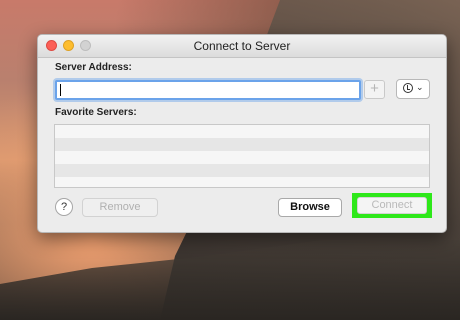 This screenshot has width=460, height=320. I want to click on clock-icon, so click(408, 88).